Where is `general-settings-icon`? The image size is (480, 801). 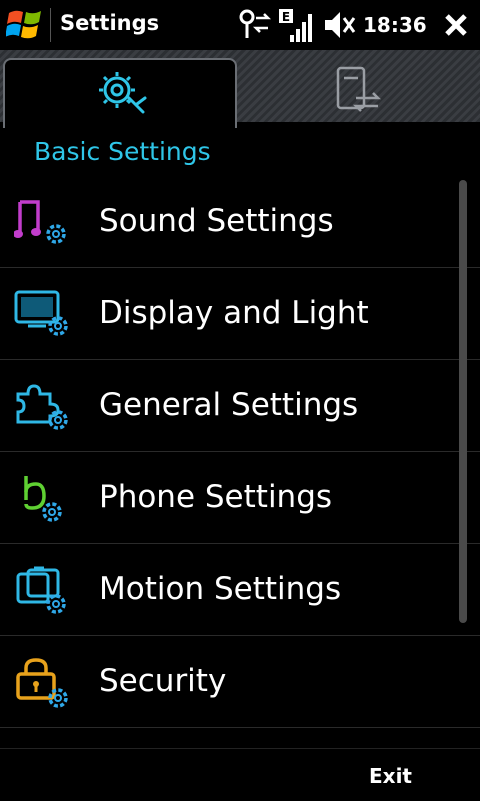
general-settings-icon is located at coordinates (42, 407).